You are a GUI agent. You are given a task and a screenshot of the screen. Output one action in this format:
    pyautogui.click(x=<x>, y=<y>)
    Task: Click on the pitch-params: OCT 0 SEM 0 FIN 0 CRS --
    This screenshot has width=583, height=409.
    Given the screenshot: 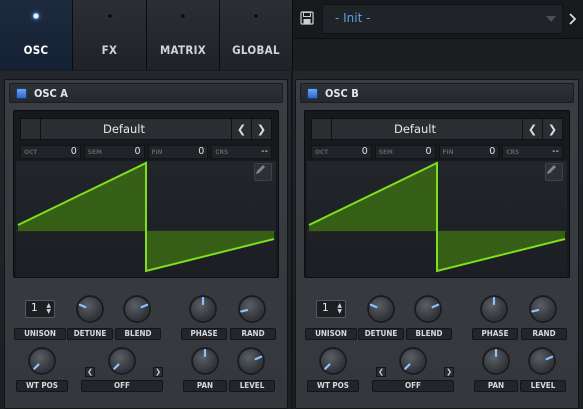 What is the action you would take?
    pyautogui.click(x=437, y=152)
    